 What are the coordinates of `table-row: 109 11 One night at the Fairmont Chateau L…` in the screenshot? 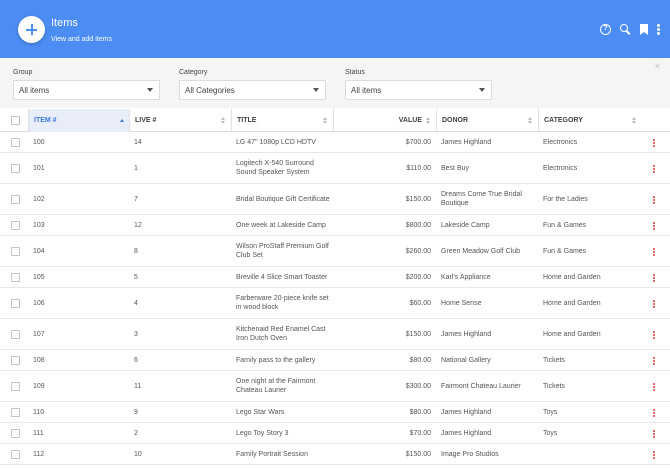 It's located at (335, 386).